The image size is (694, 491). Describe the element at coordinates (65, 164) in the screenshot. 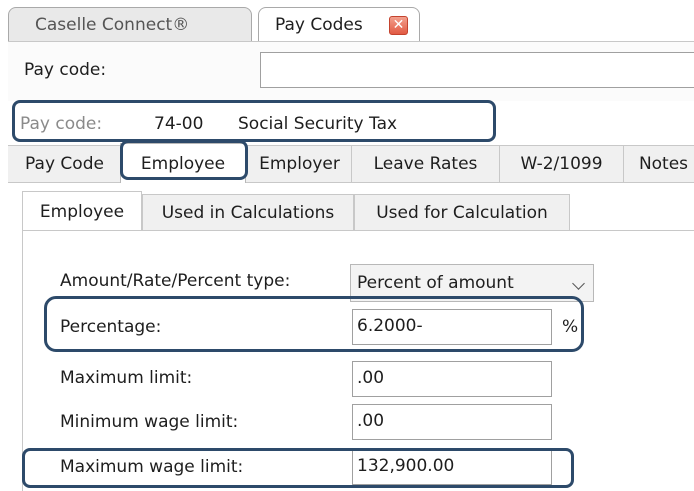

I see `tab-pay-code: Pay Code` at that location.